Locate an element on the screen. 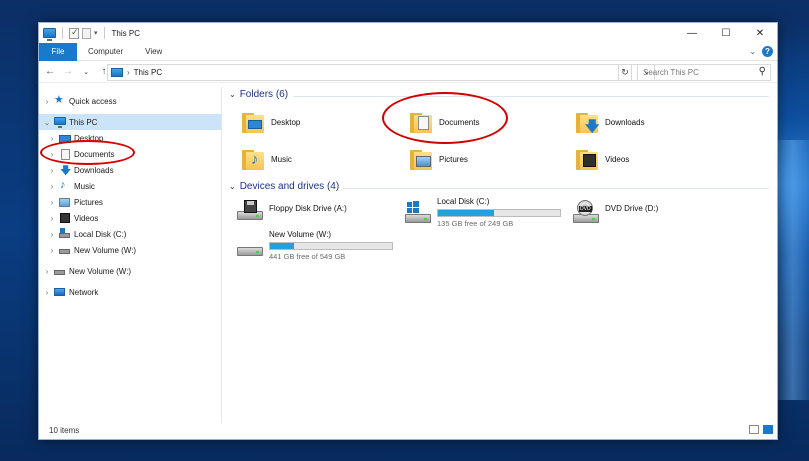  sidebar-item-videos: › Videos is located at coordinates (130, 218).